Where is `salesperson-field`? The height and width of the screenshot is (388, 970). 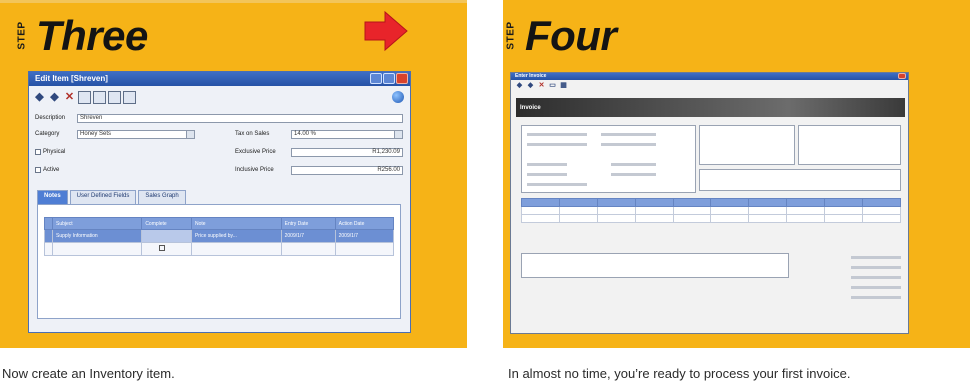 salesperson-field is located at coordinates (547, 164).